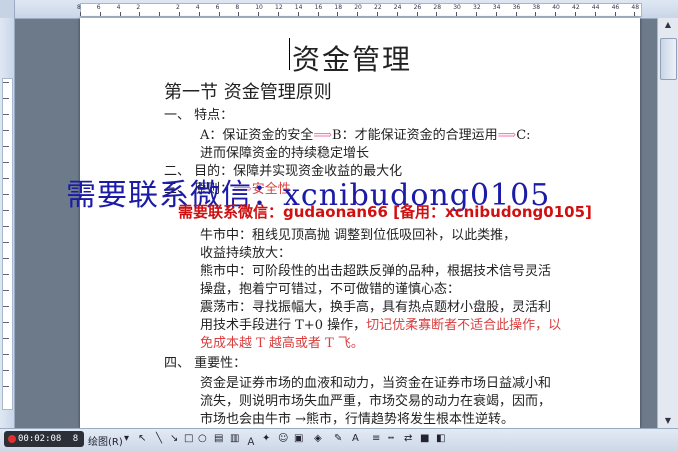  Describe the element at coordinates (376, 438) in the screenshot. I see `line-style-icon: ≡` at that location.